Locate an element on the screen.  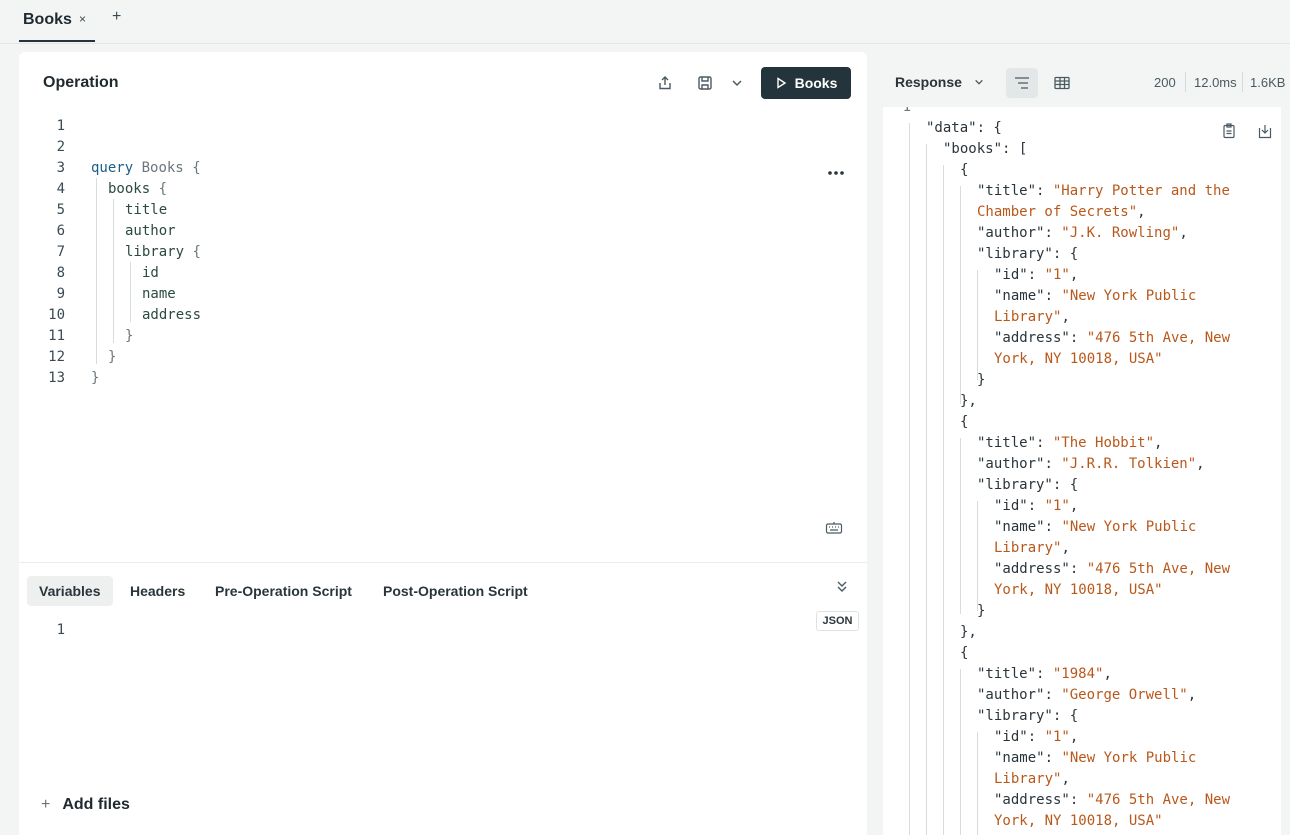
response-size: 1.6KB is located at coordinates (1268, 82).